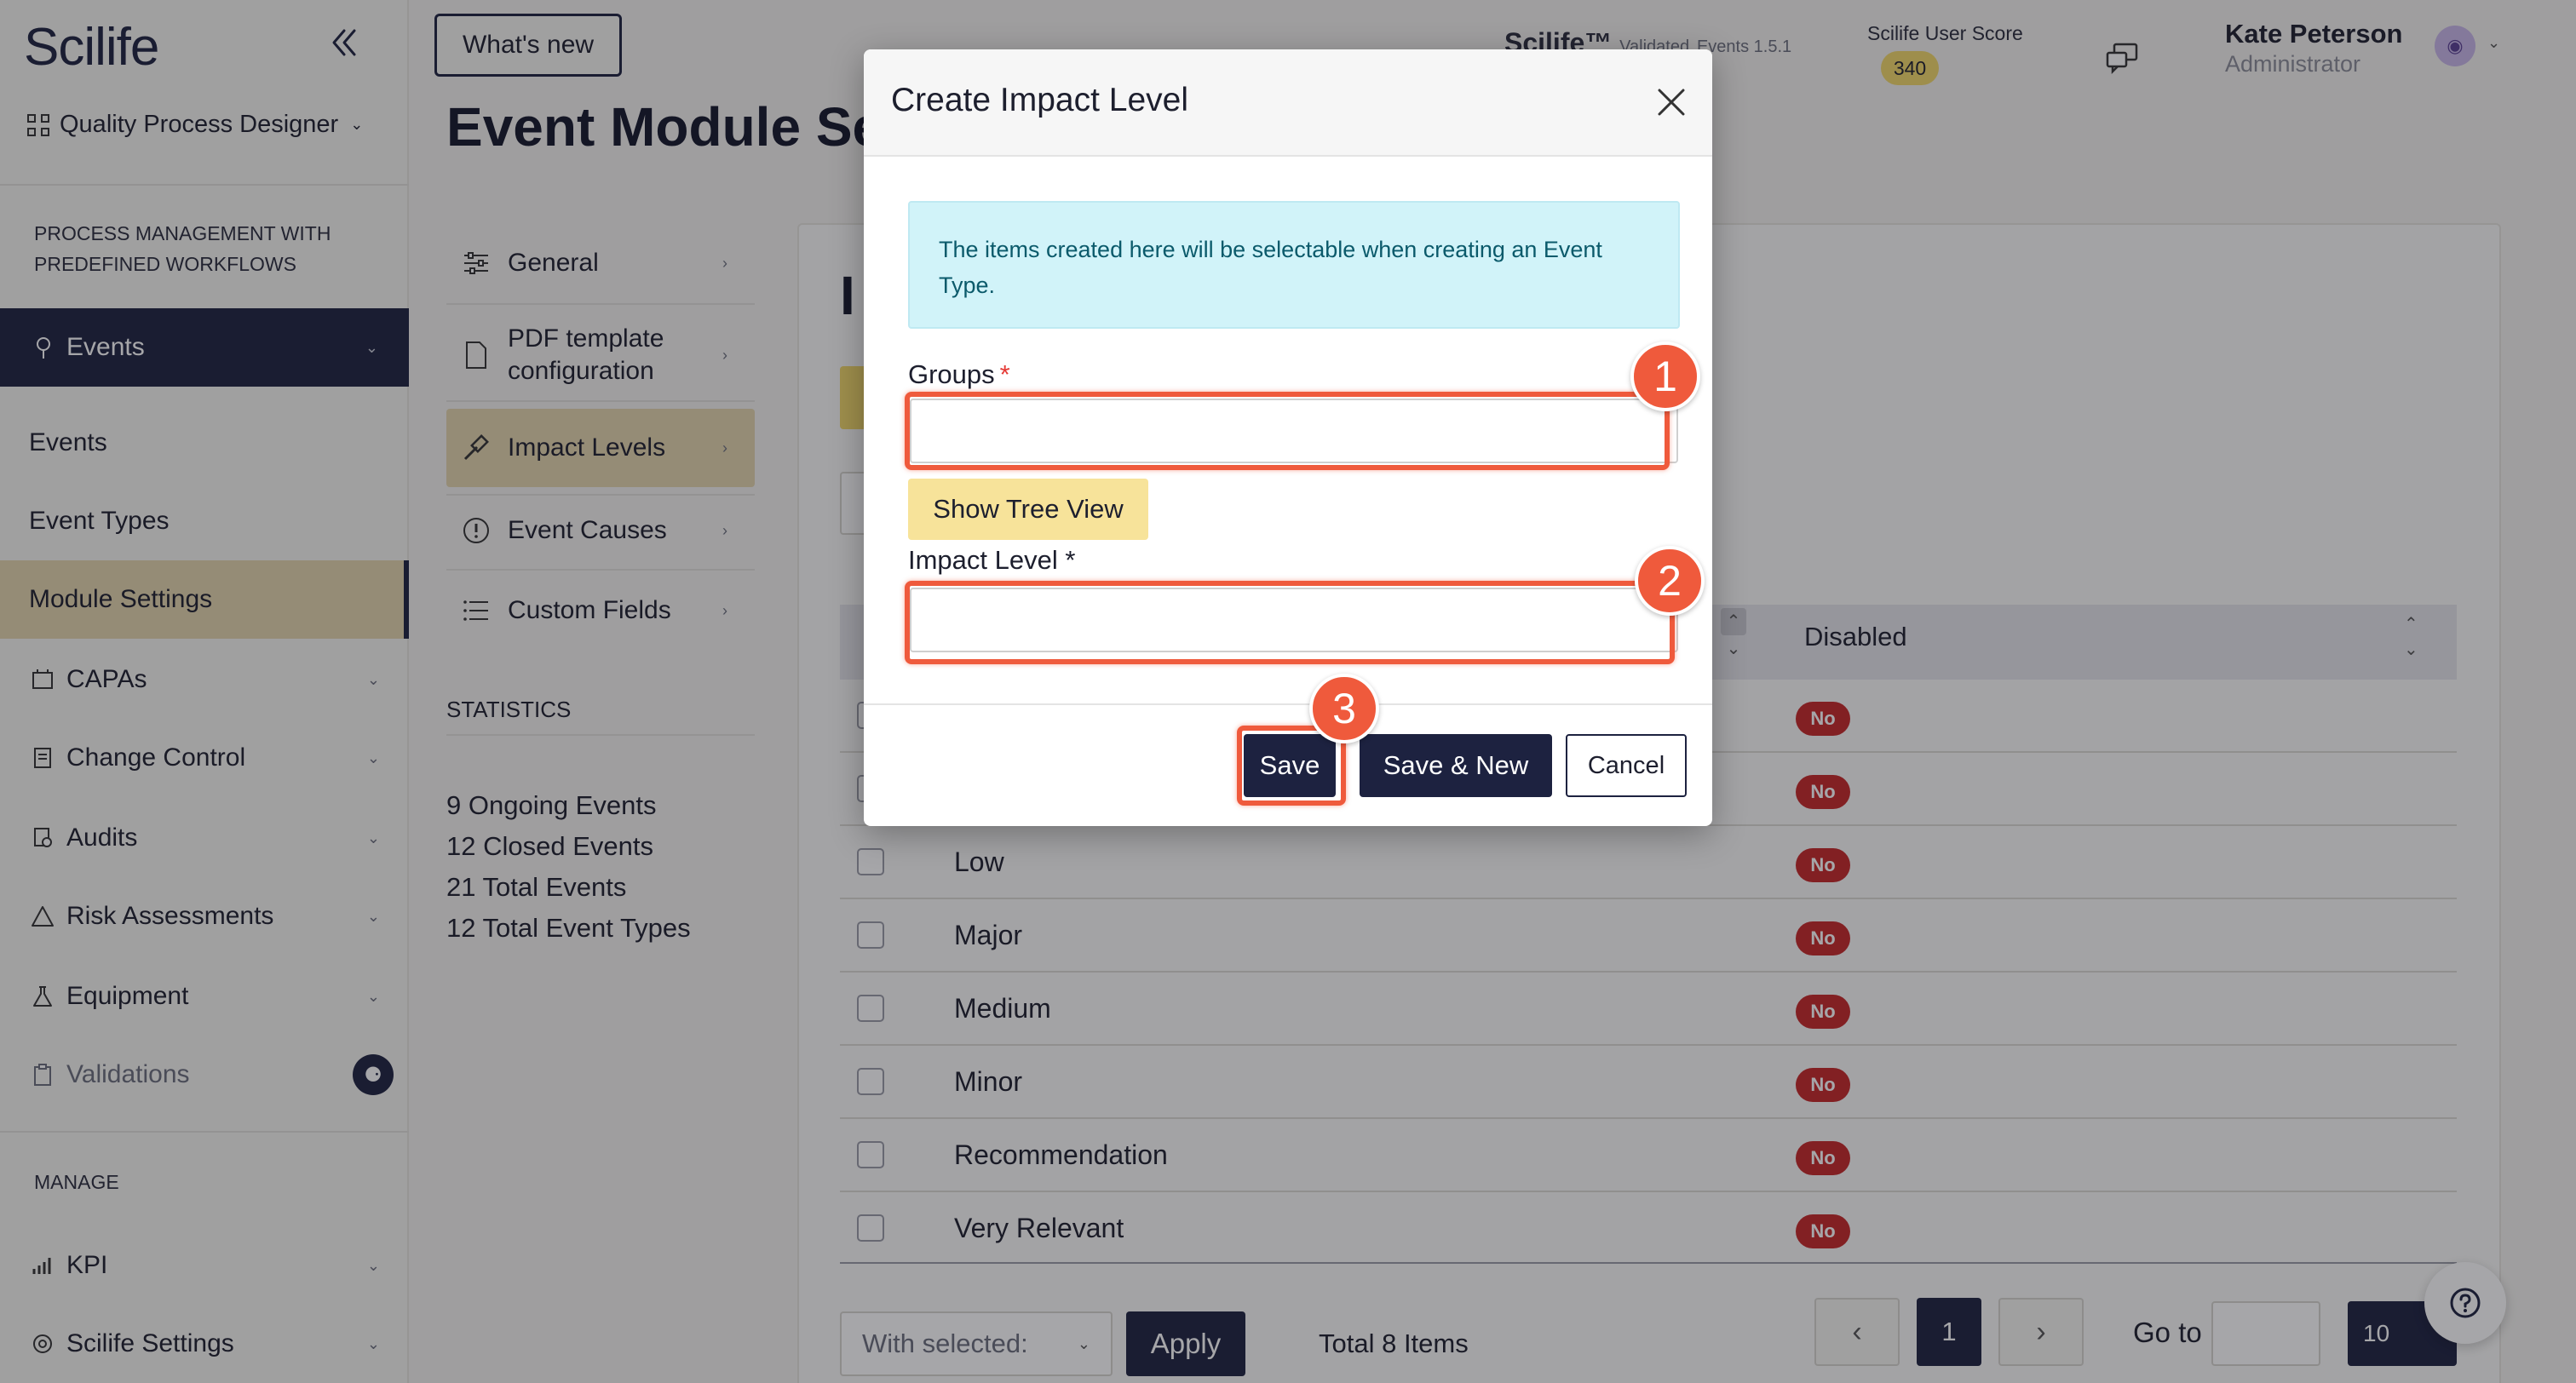  Describe the element at coordinates (1290, 622) in the screenshot. I see `highlight-impact-level-field` at that location.